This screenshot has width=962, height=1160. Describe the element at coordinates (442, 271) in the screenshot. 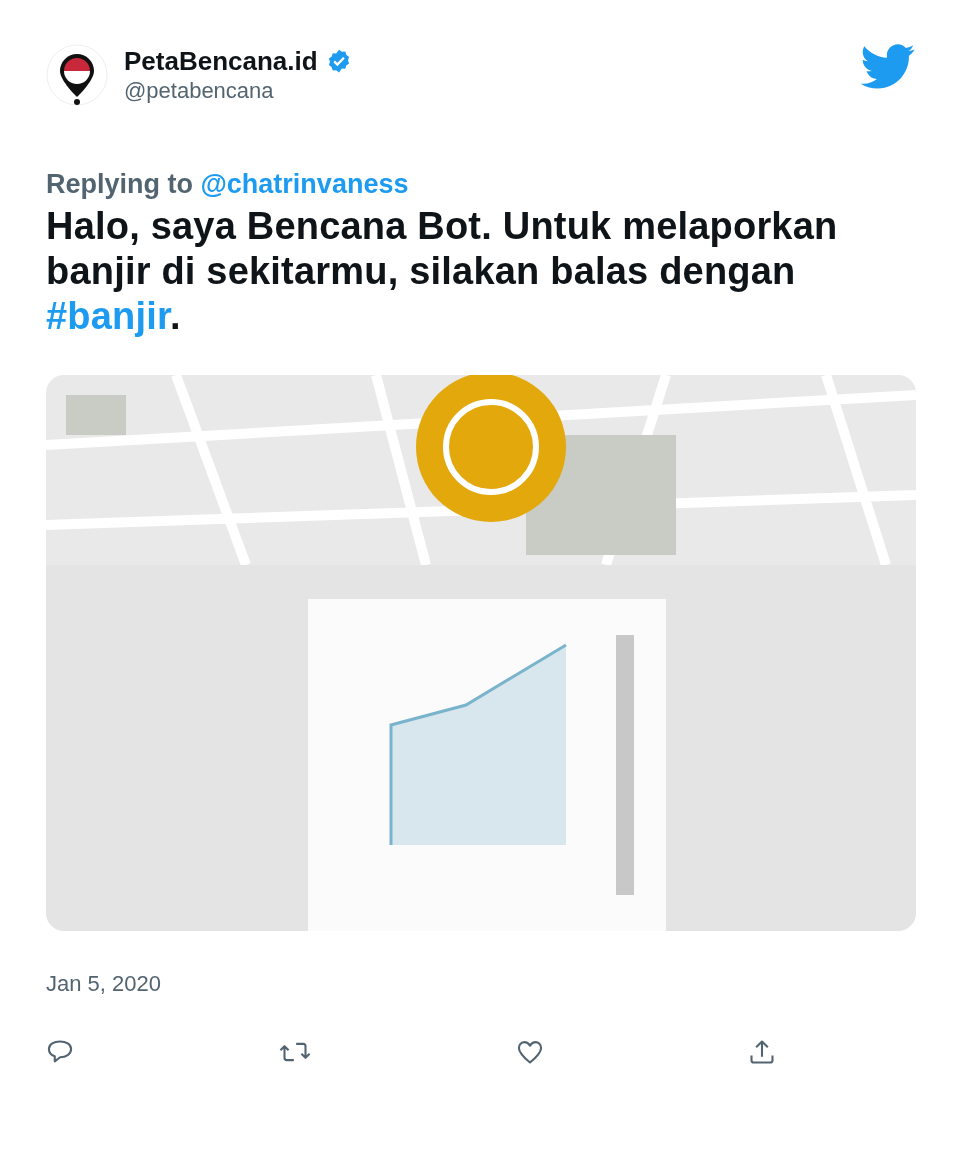

I see `tweet-text: Halo, saya Bencana Bot. Untuk melaporkan banjir di sekitarmu, silakan balas dengan #banjir.` at that location.